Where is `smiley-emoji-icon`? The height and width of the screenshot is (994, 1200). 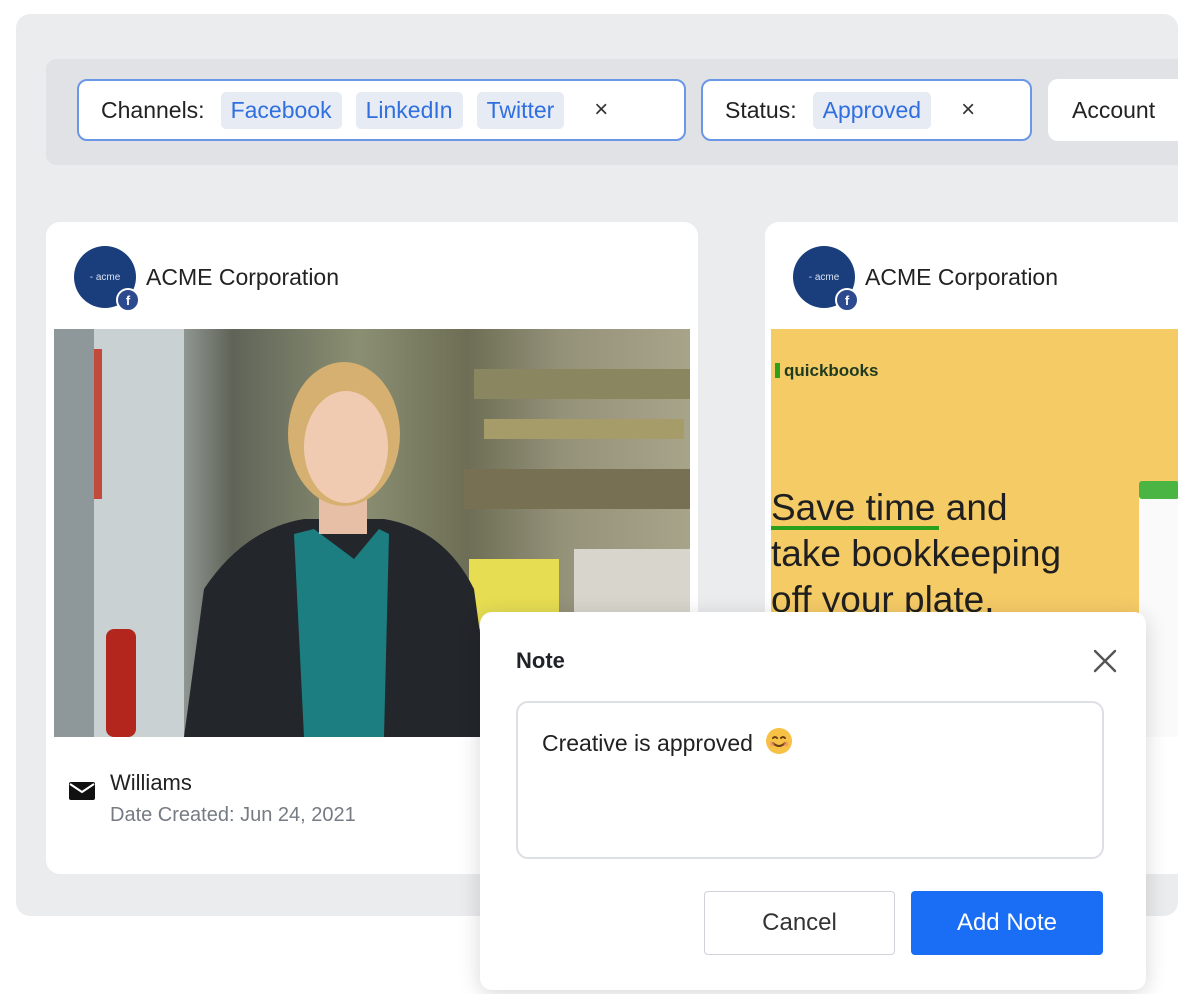 smiley-emoji-icon is located at coordinates (779, 741).